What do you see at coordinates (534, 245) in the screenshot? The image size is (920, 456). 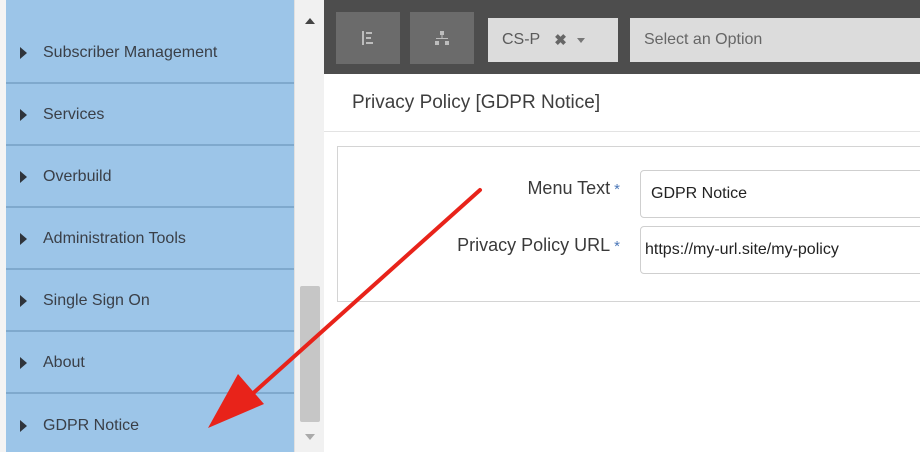 I see `field-label-text: Privacy Policy URL` at bounding box center [534, 245].